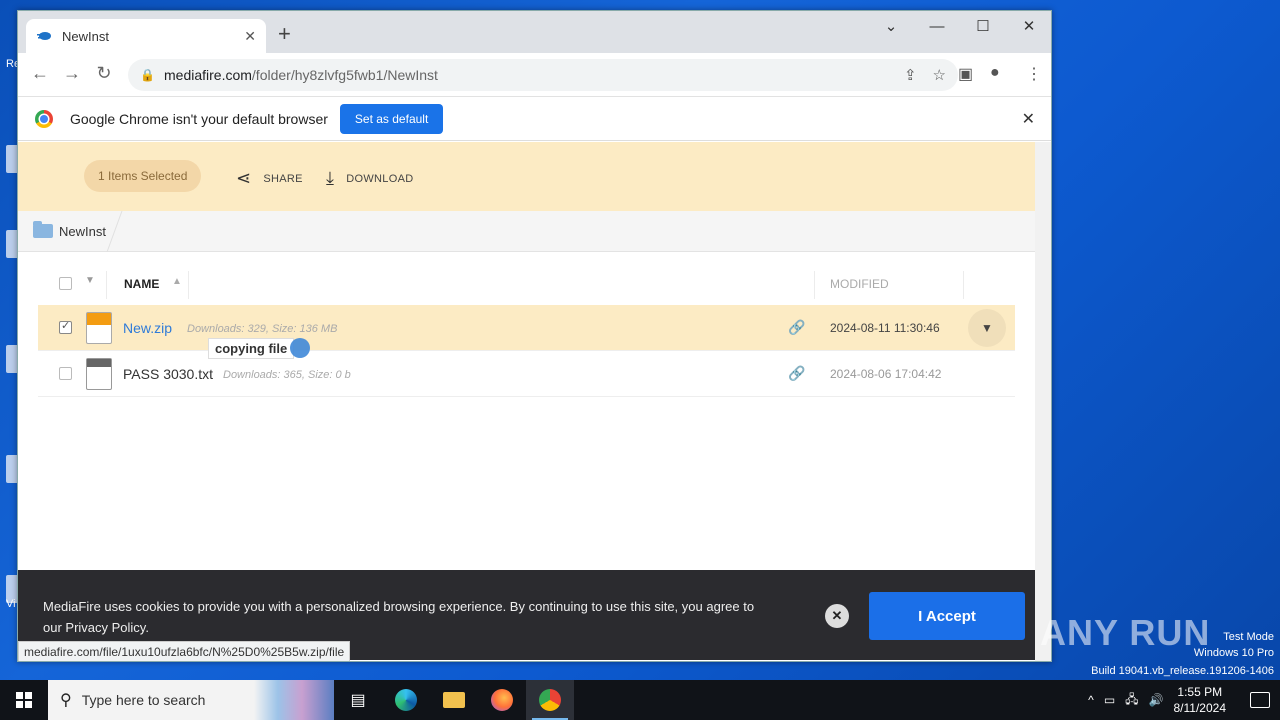 The height and width of the screenshot is (720, 1280). What do you see at coordinates (1034, 74) in the screenshot?
I see `menu-kebab-icon: ⋮` at bounding box center [1034, 74].